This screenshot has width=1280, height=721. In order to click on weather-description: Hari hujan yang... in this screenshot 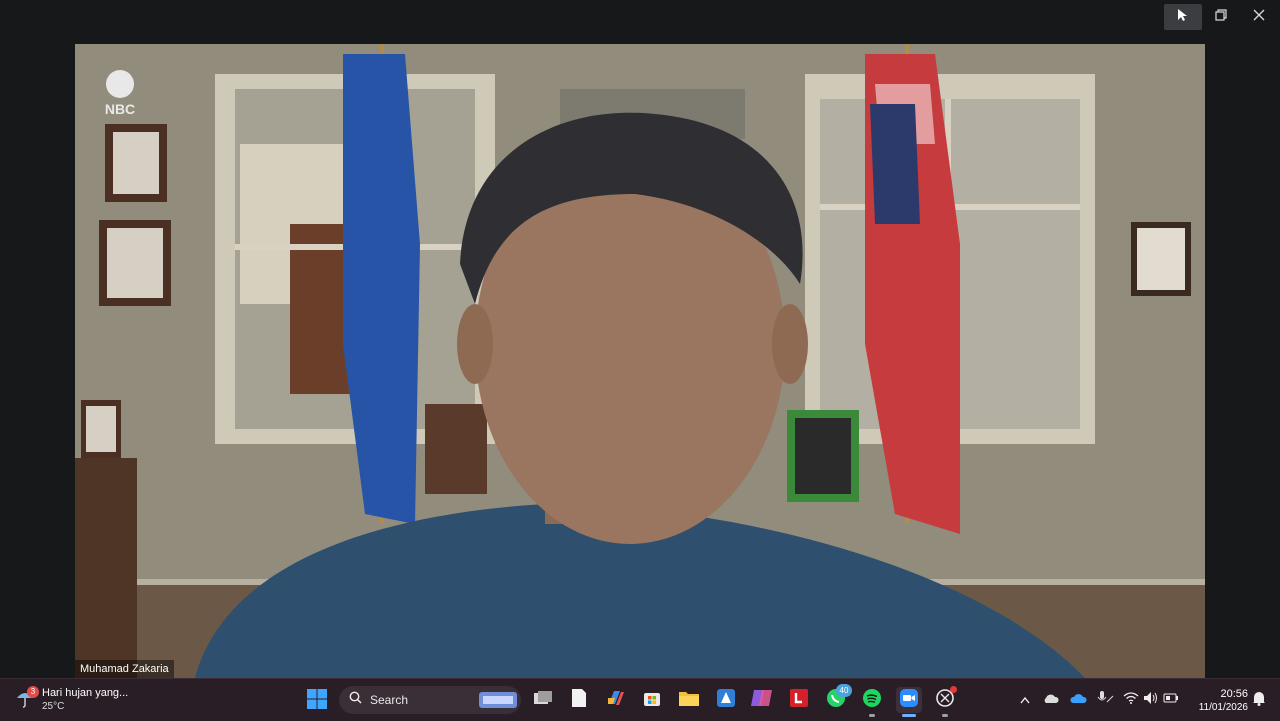, I will do `click(85, 693)`.